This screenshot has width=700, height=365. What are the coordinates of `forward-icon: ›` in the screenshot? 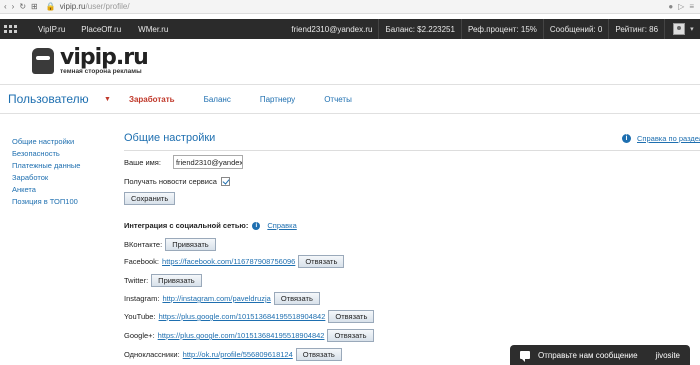 It's located at (13, 6).